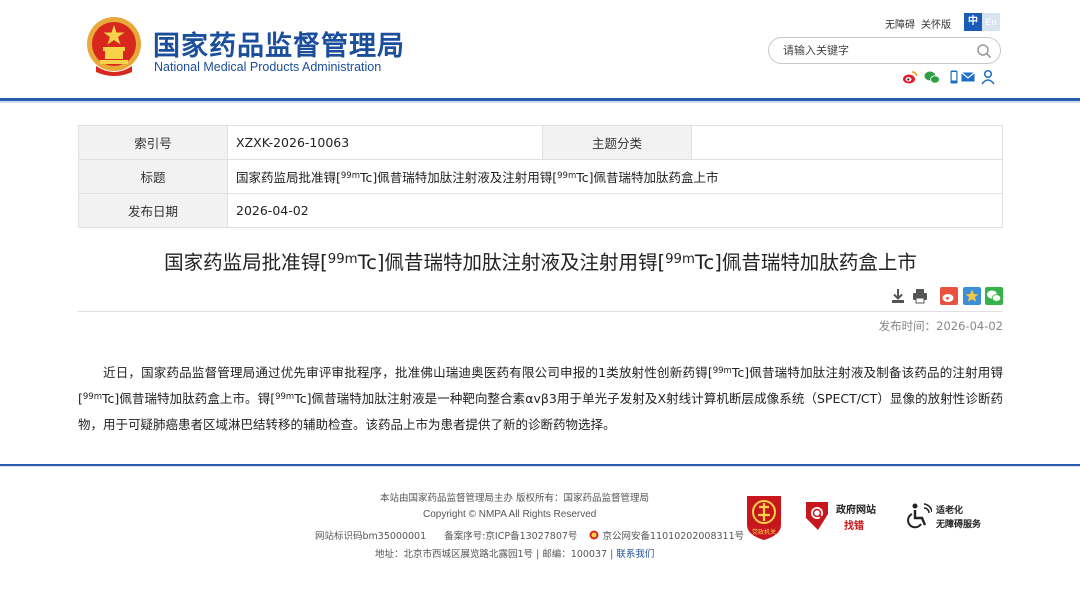 The height and width of the screenshot is (608, 1080). I want to click on user-icon, so click(988, 77).